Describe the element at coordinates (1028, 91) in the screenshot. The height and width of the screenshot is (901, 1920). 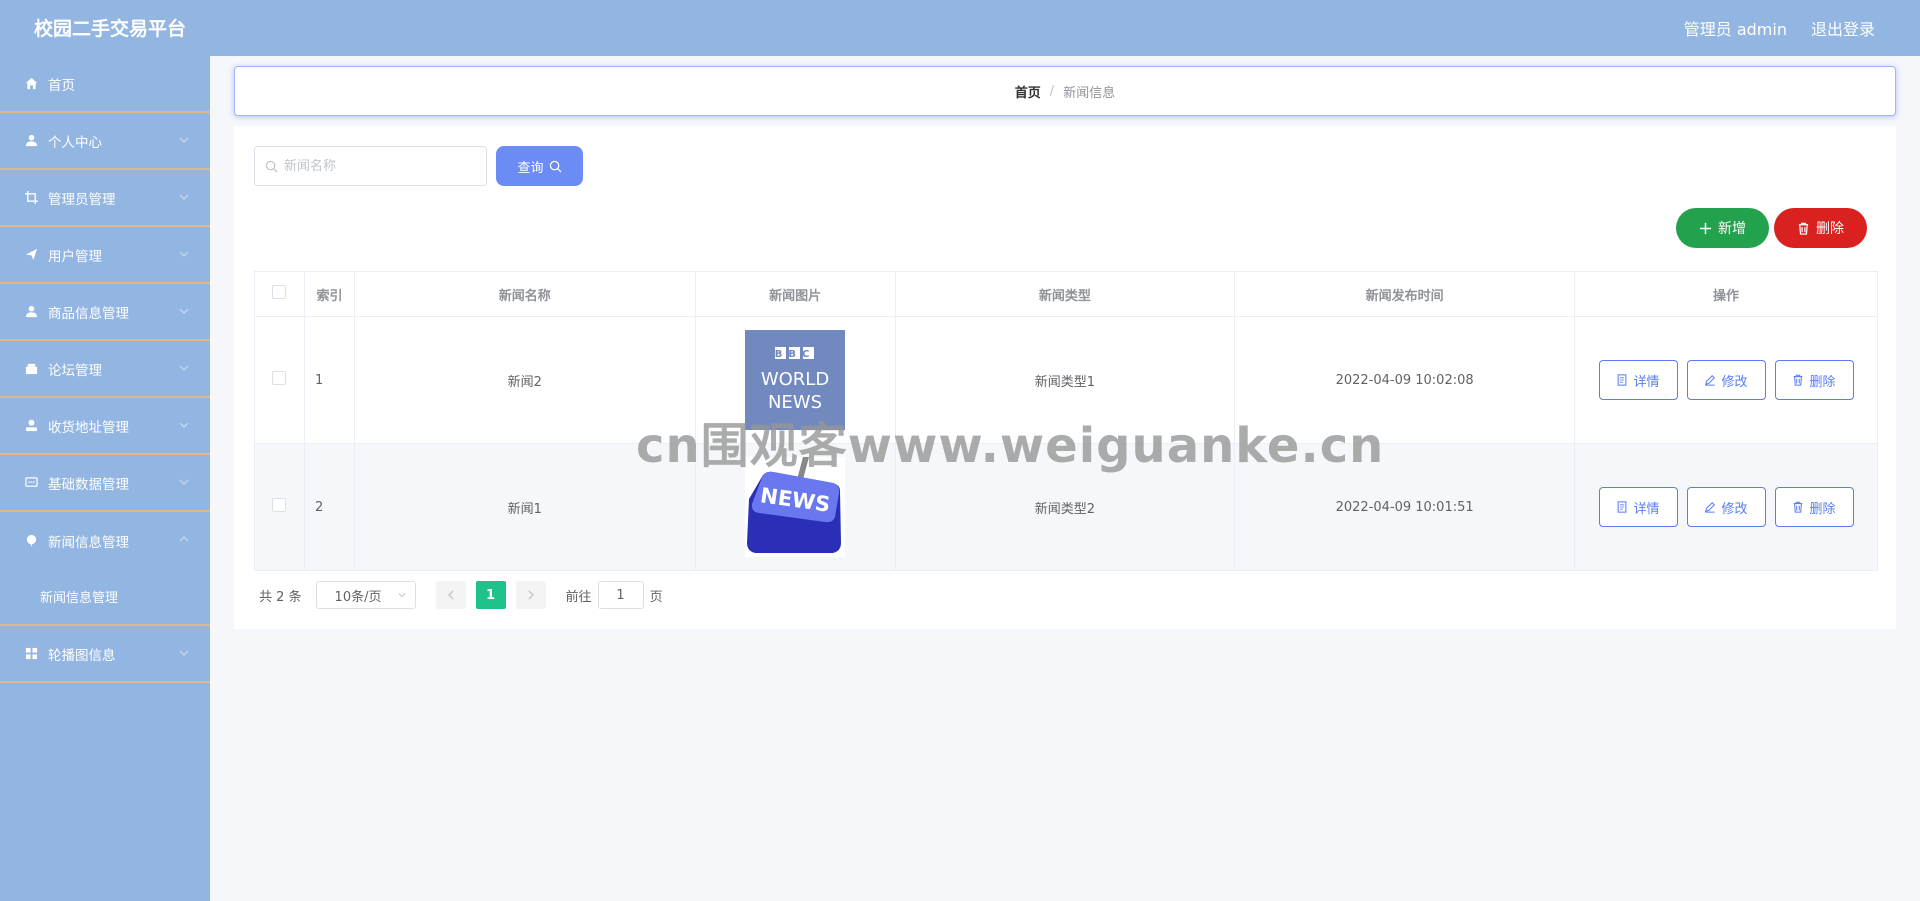
I see `breadcrumb-home: 首页` at that location.